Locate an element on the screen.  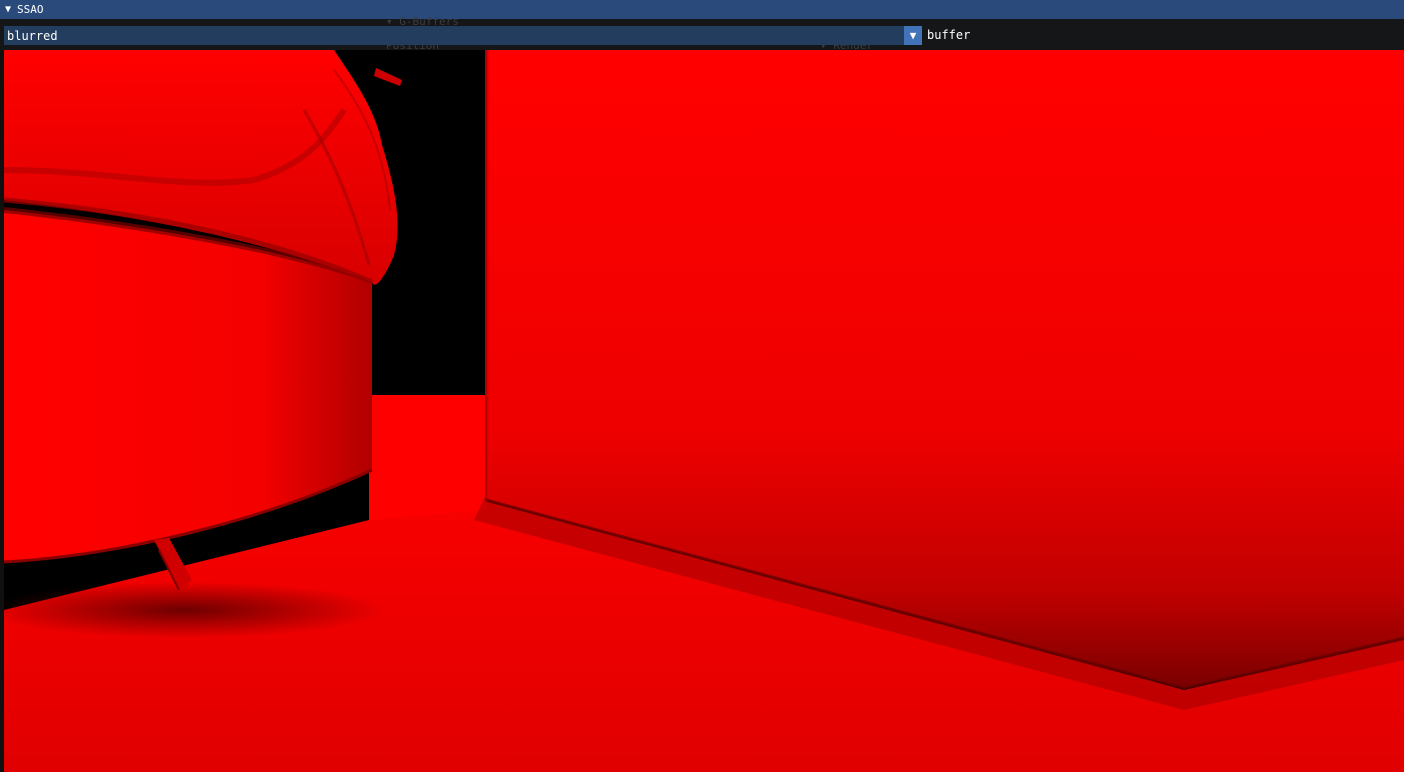
buffer-combo-label: buffer is located at coordinates (949, 35).